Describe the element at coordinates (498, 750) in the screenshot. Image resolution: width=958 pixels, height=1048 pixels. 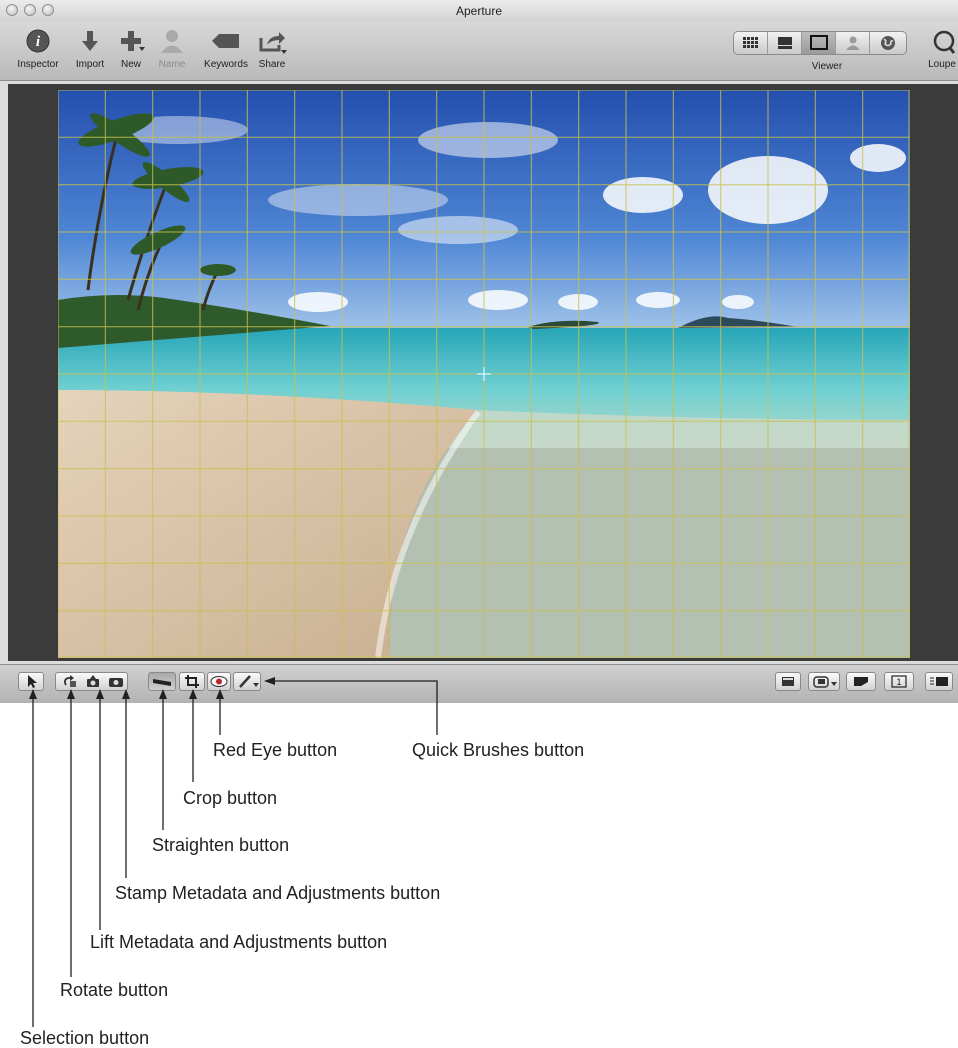
I see `callout-quick-brushes: Quick Brushes button` at that location.